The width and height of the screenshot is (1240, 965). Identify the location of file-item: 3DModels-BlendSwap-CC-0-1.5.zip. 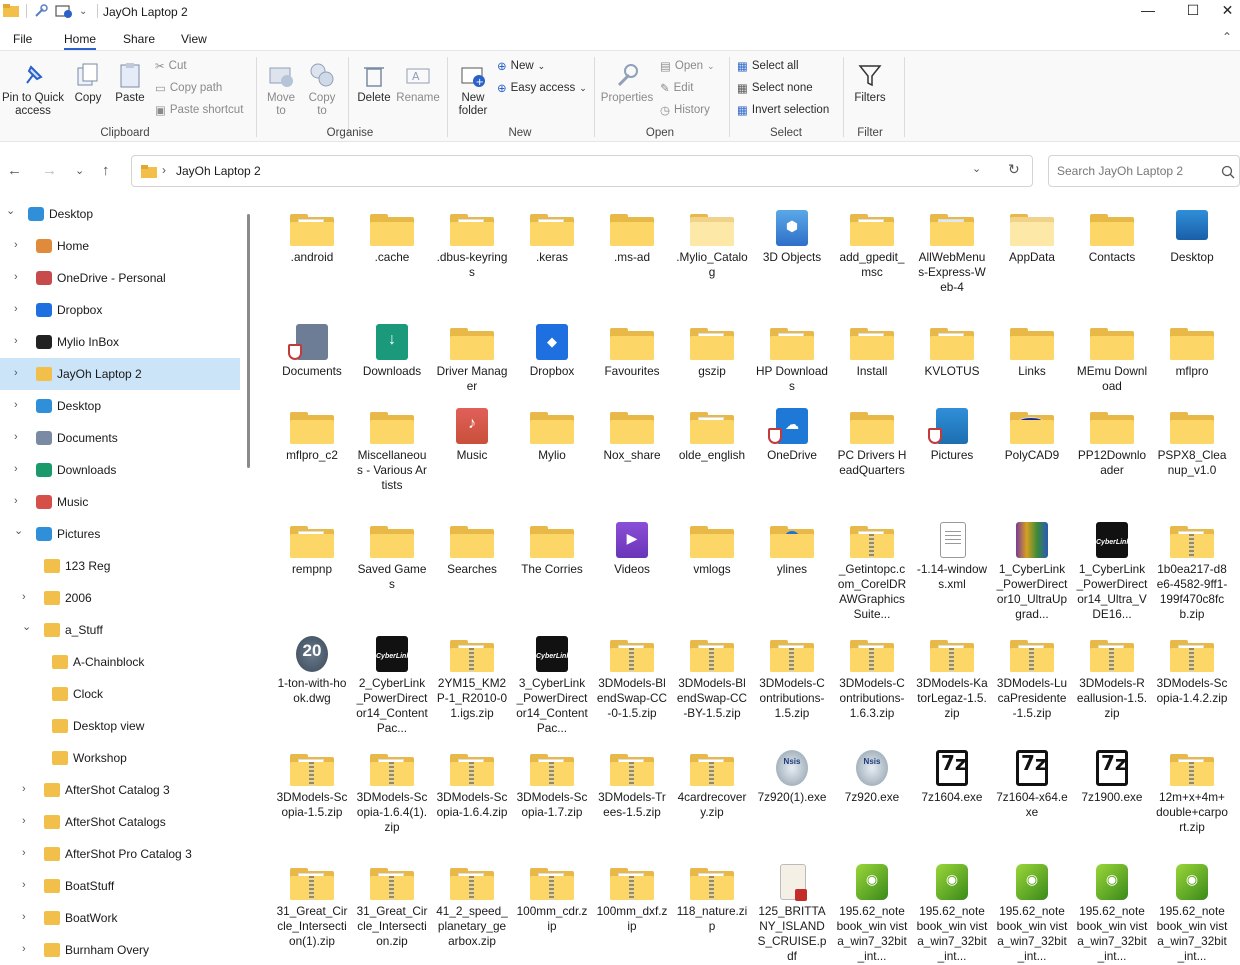
(632, 677).